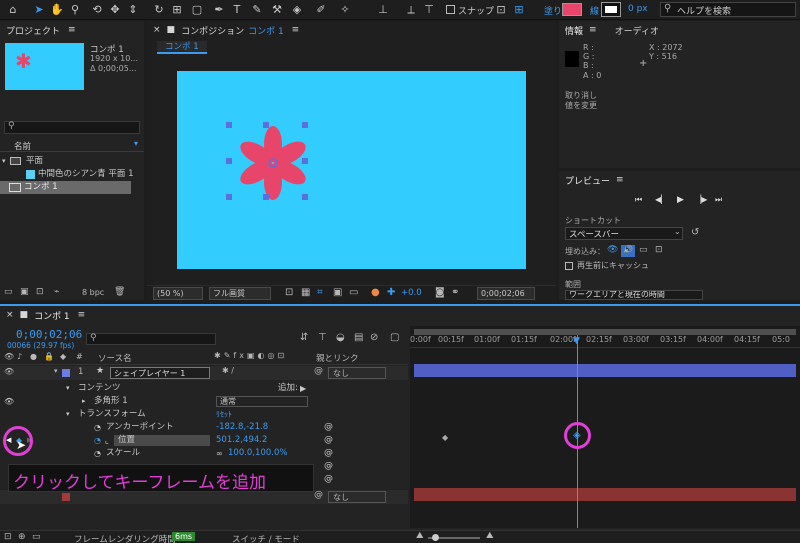 Image resolution: width=800 pixels, height=543 pixels. What do you see at coordinates (450, 9) in the screenshot?
I see `snap-checkbox` at bounding box center [450, 9].